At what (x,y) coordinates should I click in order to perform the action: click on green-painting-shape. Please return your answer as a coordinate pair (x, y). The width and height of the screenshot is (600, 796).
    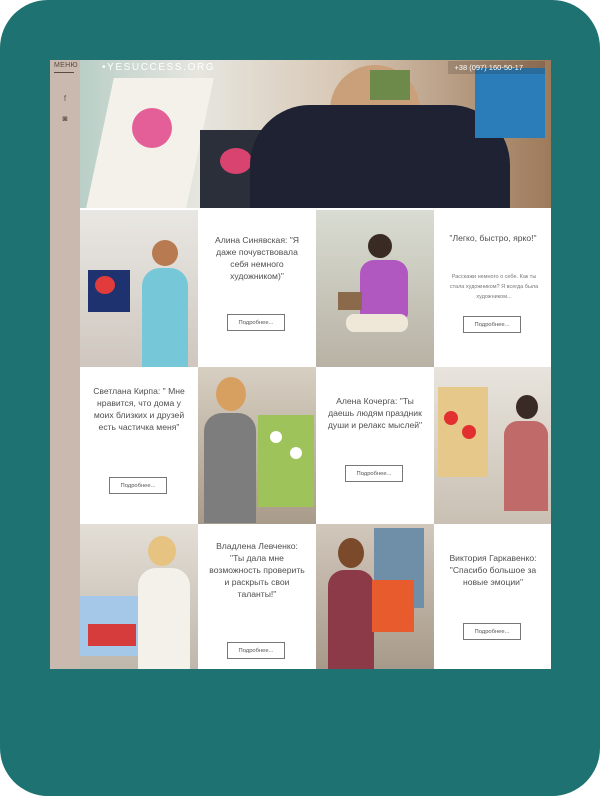
    Looking at the image, I should click on (390, 85).